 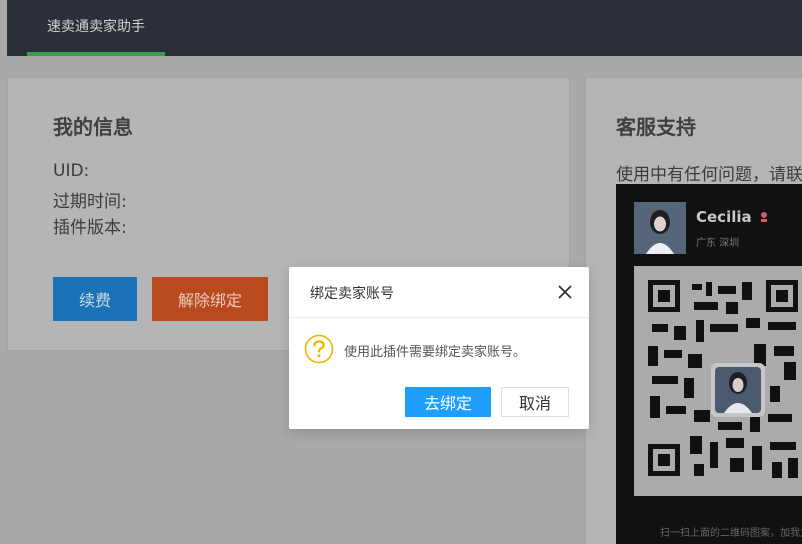 I want to click on qr-center-avatar, so click(x=738, y=390).